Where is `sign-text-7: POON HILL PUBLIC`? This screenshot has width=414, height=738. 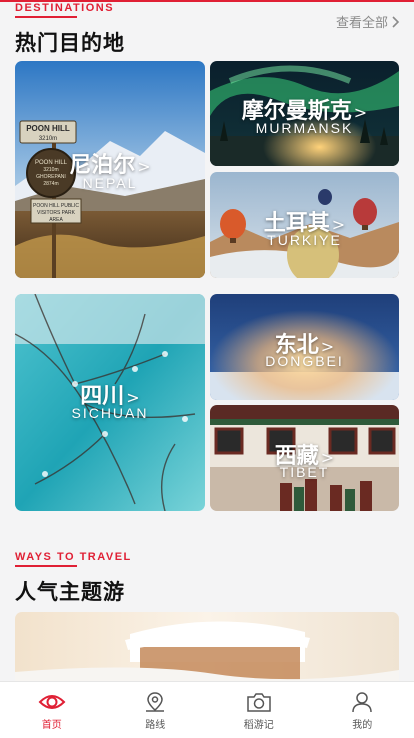 sign-text-7: POON HILL PUBLIC is located at coordinates (56, 206).